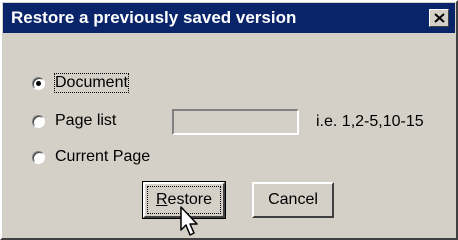 Image resolution: width=458 pixels, height=240 pixels. What do you see at coordinates (103, 156) in the screenshot?
I see `option-current-page-label: Current Page` at bounding box center [103, 156].